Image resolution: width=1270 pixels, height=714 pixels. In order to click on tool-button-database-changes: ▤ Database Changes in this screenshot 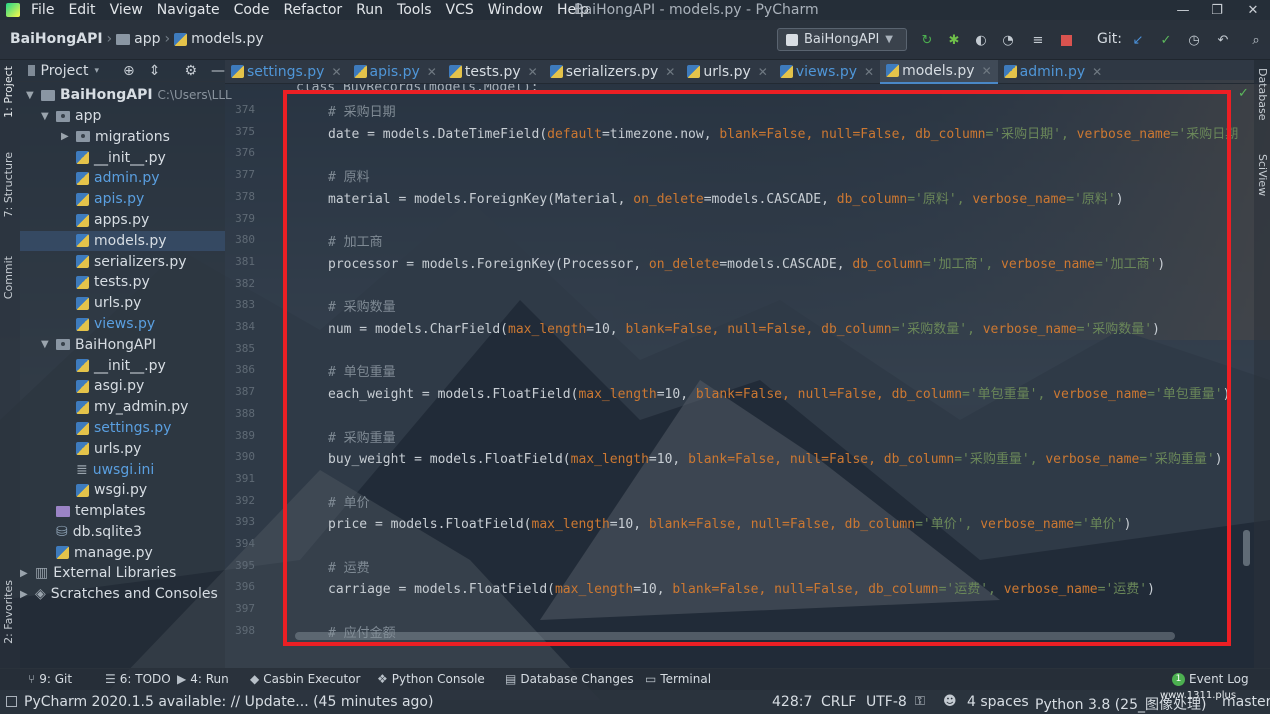, I will do `click(569, 679)`.